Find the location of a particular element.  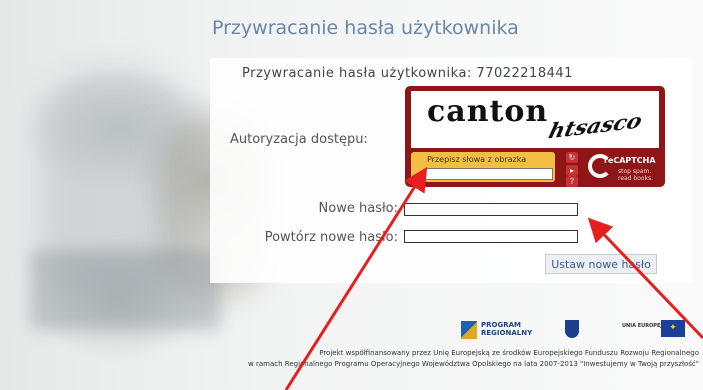

program-logo-icon is located at coordinates (469, 330).